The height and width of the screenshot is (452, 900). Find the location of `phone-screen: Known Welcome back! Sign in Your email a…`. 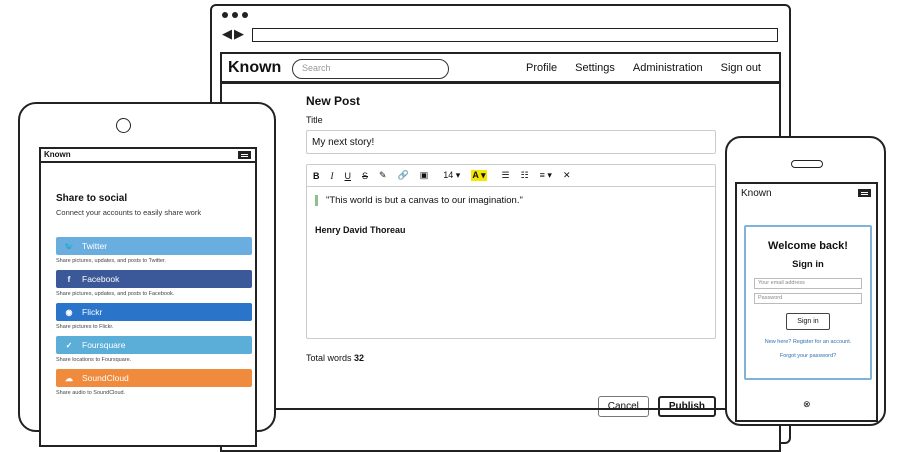

phone-screen: Known Welcome back! Sign in Your email a… is located at coordinates (806, 302).